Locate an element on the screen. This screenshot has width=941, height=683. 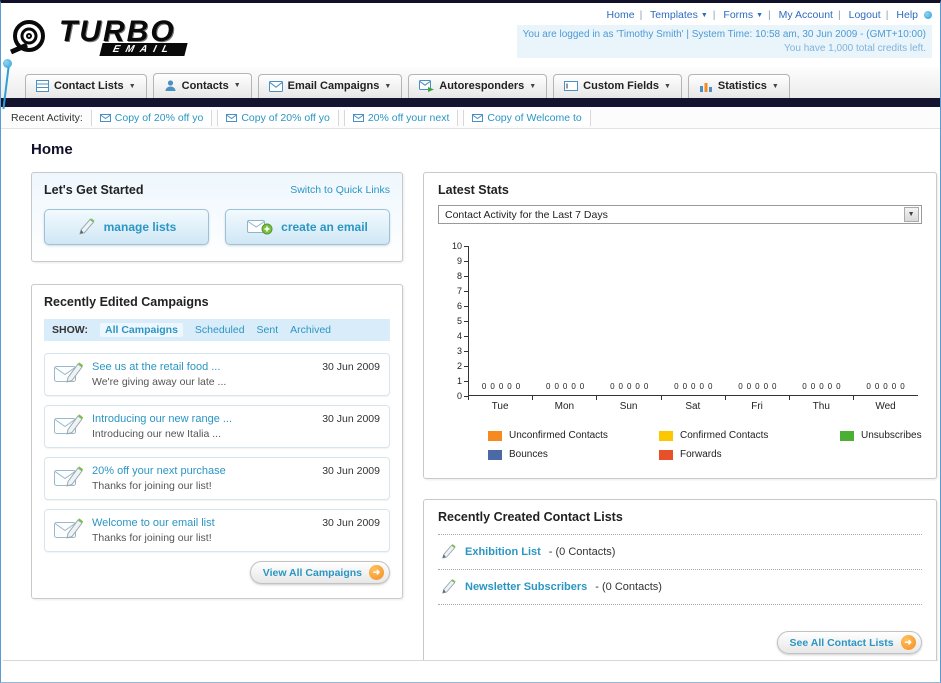
create-email-button: create an email is located at coordinates (307, 227).